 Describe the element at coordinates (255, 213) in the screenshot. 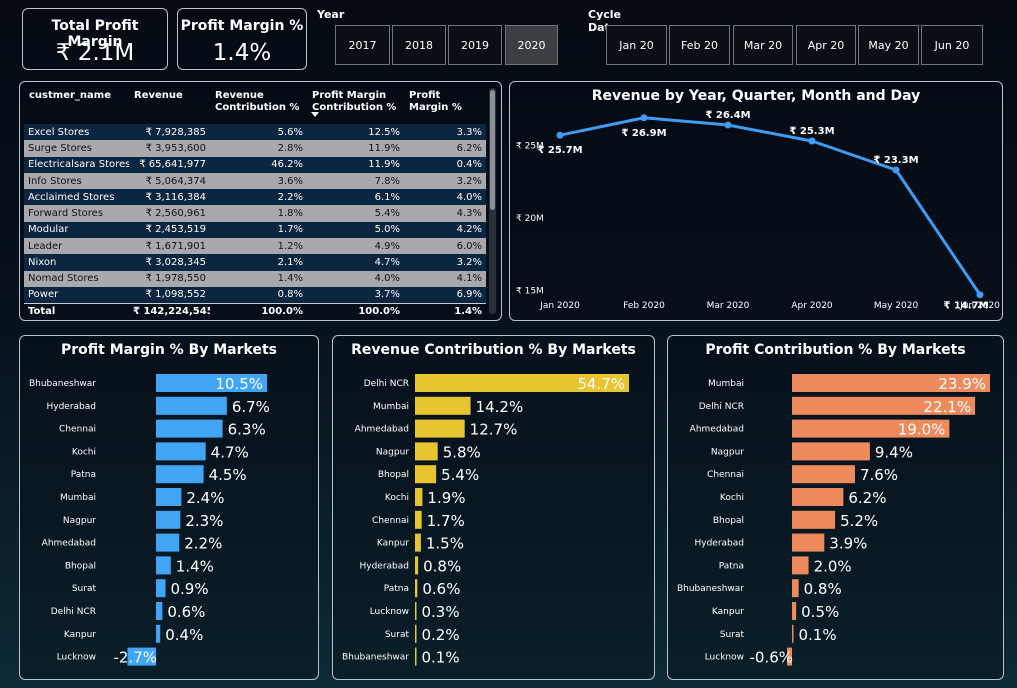

I see `table-row: Forward Stores ₹ 2,560,961 1.8% 5.4% 4.3%` at that location.